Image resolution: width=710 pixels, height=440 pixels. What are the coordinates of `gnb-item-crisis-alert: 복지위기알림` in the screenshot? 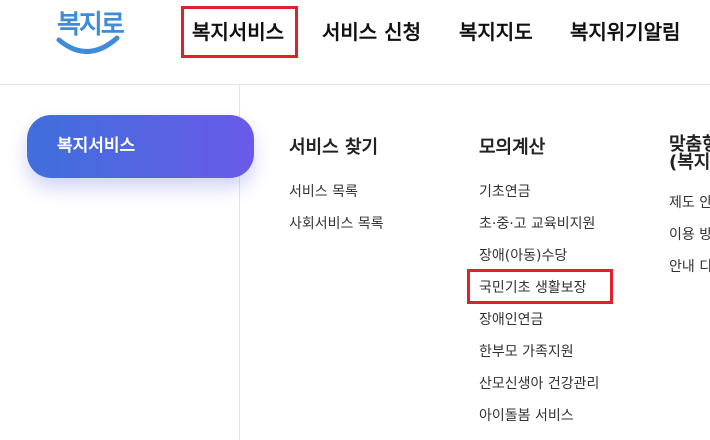 It's located at (625, 32).